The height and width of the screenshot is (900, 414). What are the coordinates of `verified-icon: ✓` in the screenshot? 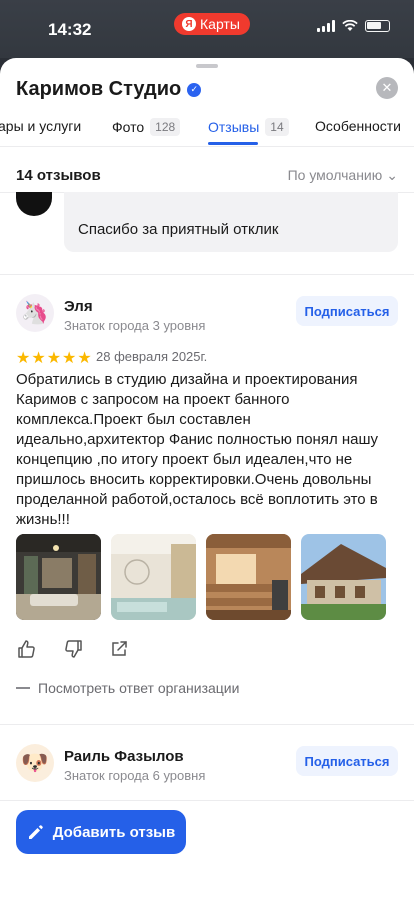 It's located at (194, 89).